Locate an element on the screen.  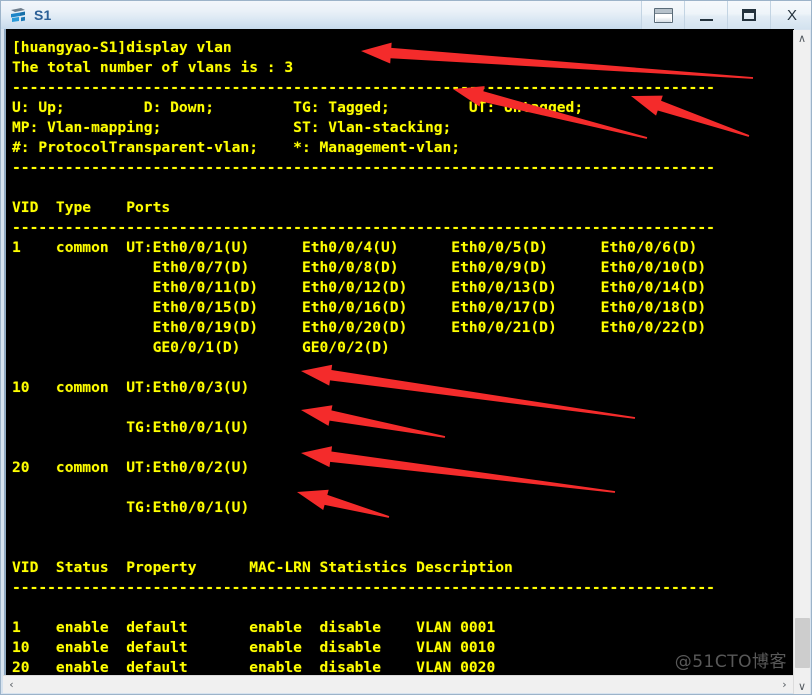
maximize-button is located at coordinates (748, 15).